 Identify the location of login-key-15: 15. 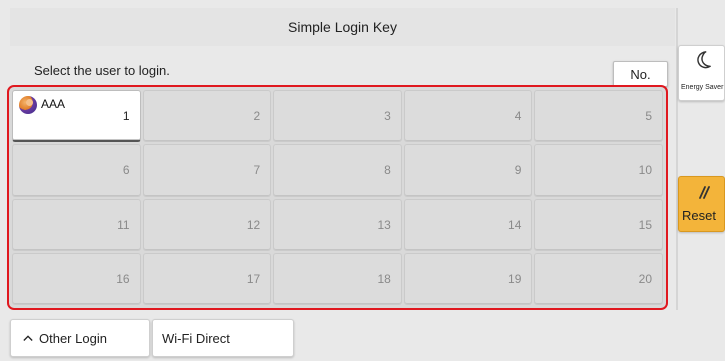
(598, 224).